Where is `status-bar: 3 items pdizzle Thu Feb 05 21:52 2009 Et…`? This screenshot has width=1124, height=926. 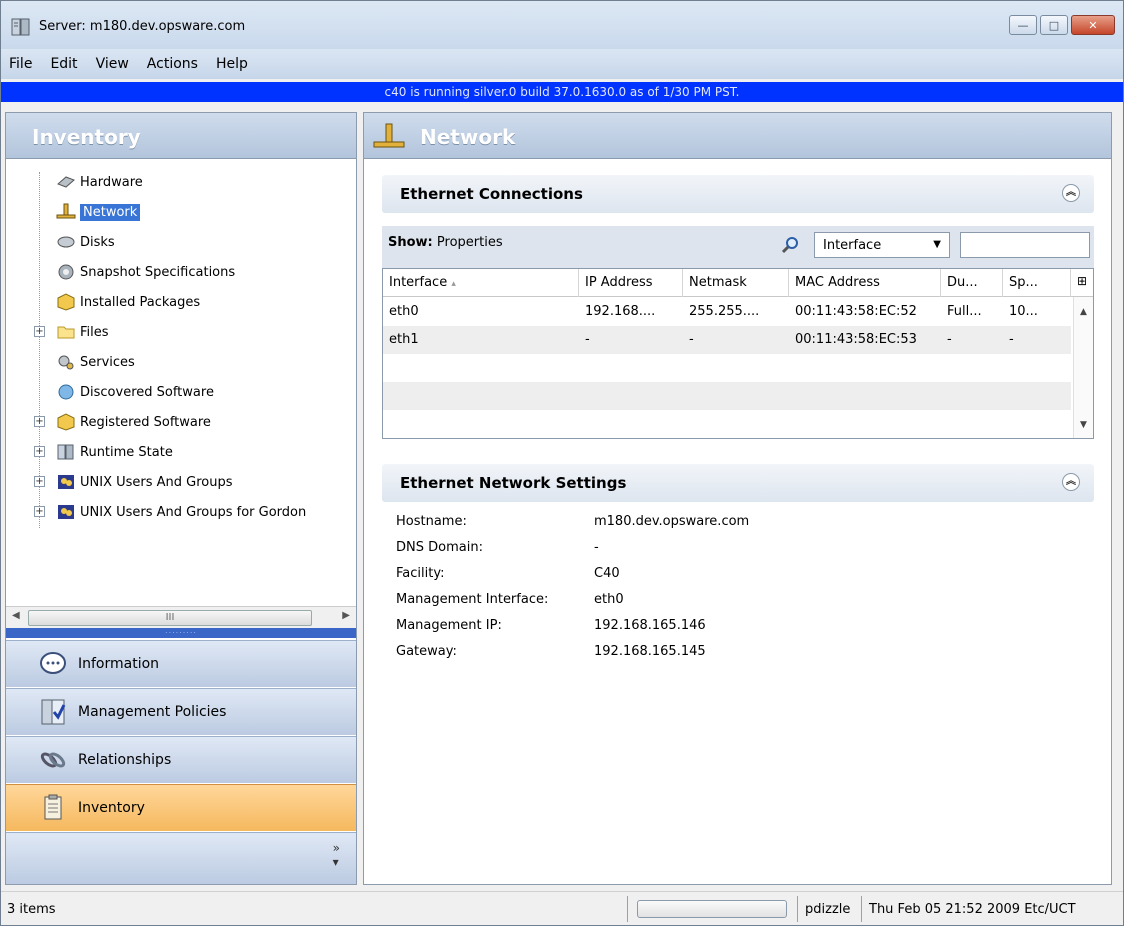
status-bar: 3 items pdizzle Thu Feb 05 21:52 2009 Et… is located at coordinates (562, 908).